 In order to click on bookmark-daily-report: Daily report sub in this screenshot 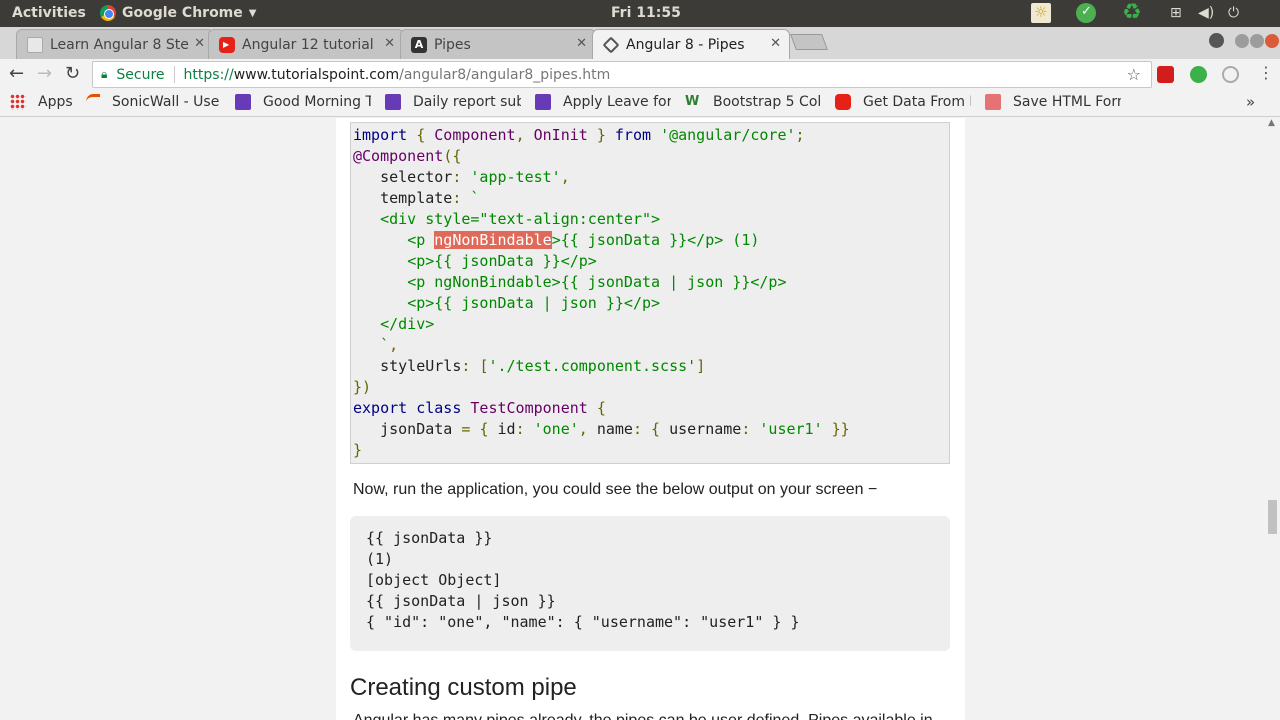, I will do `click(453, 102)`.